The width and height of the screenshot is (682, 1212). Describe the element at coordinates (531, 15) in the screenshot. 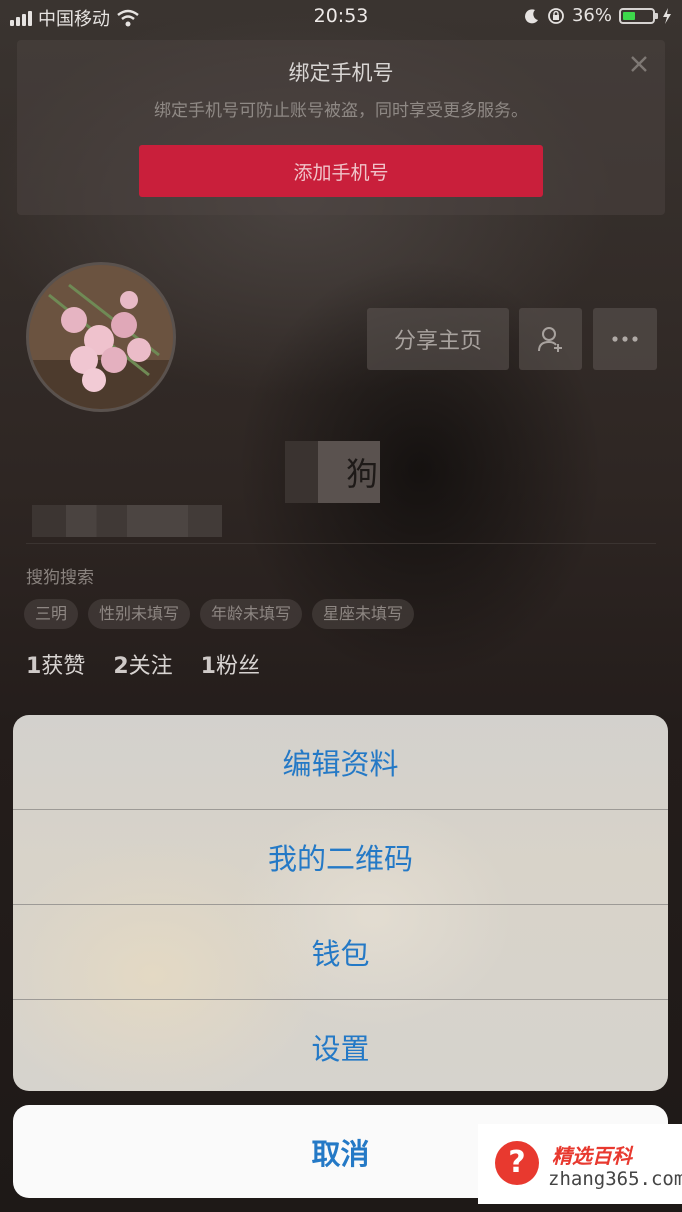

I see `moon-icon` at that location.